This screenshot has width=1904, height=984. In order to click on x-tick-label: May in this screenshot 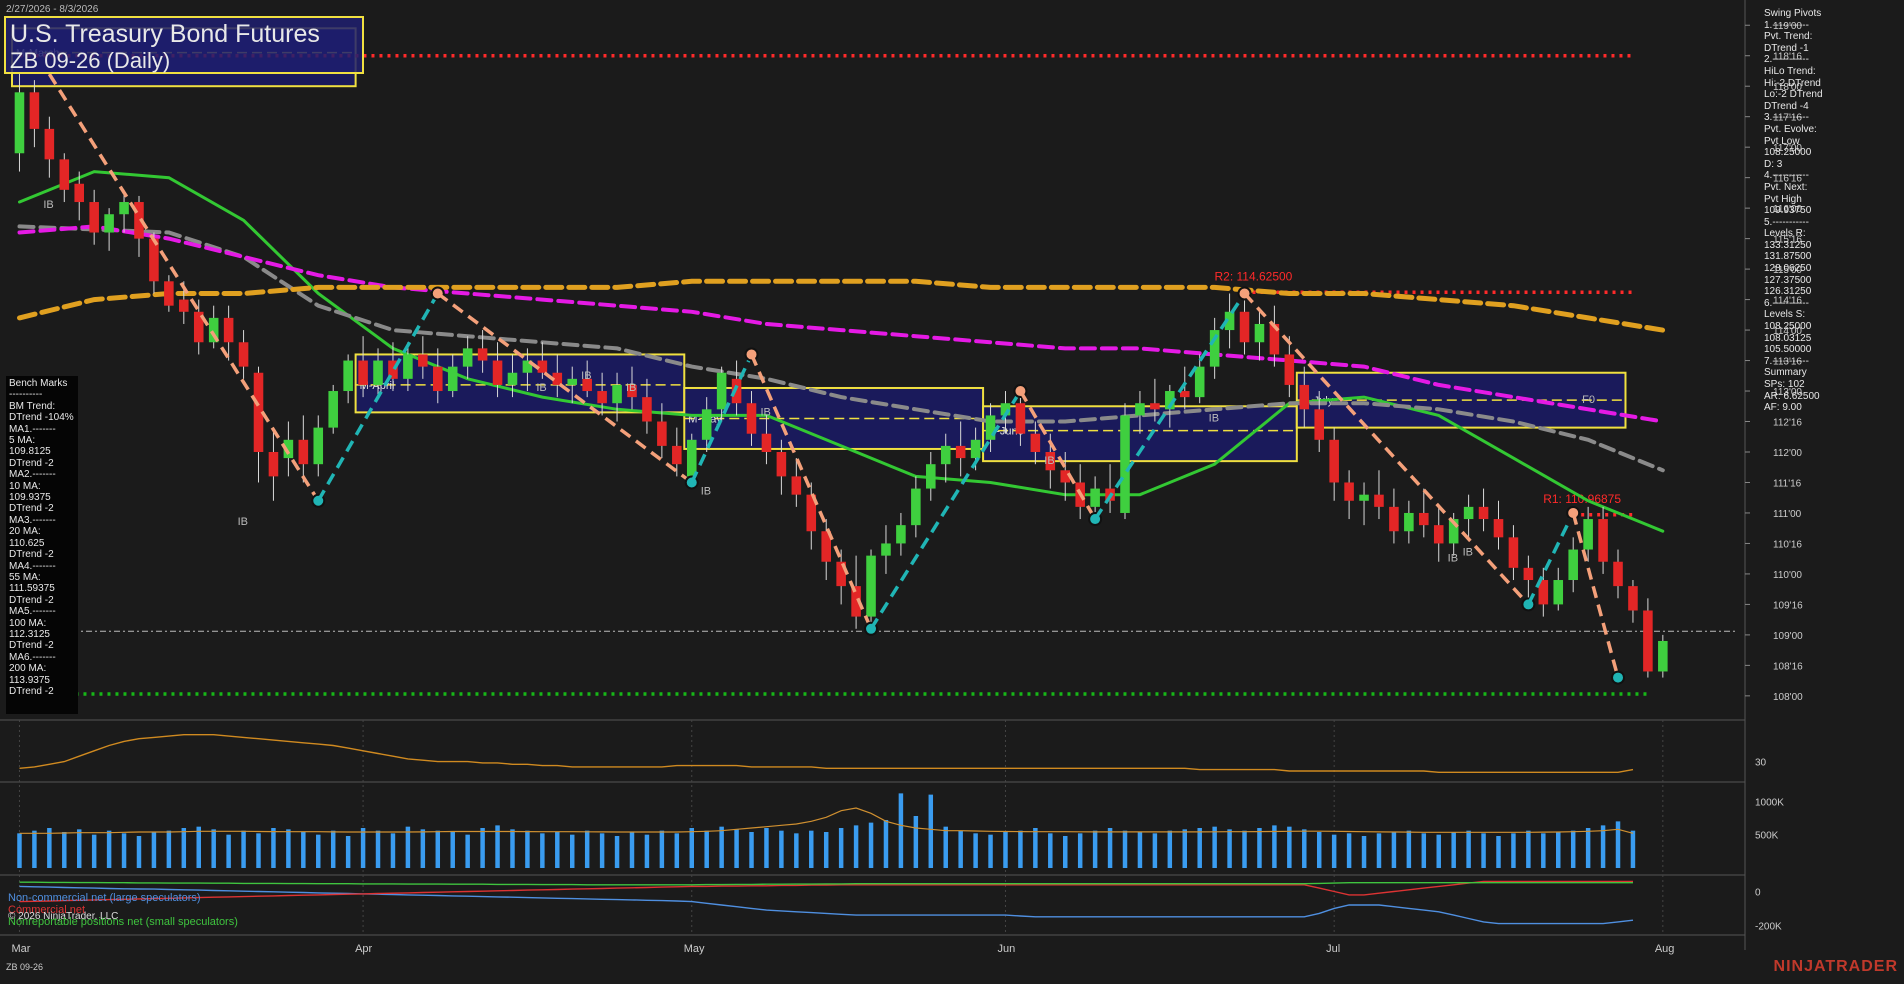, I will do `click(694, 949)`.